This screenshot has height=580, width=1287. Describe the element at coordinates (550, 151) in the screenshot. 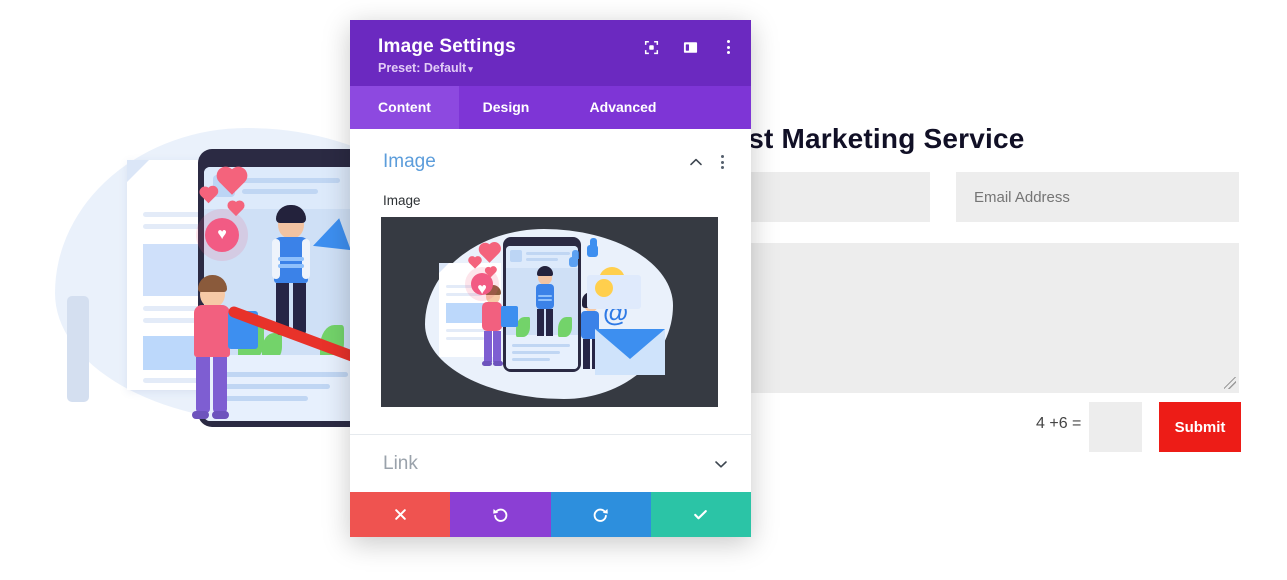

I see `image-section-header: Image` at that location.